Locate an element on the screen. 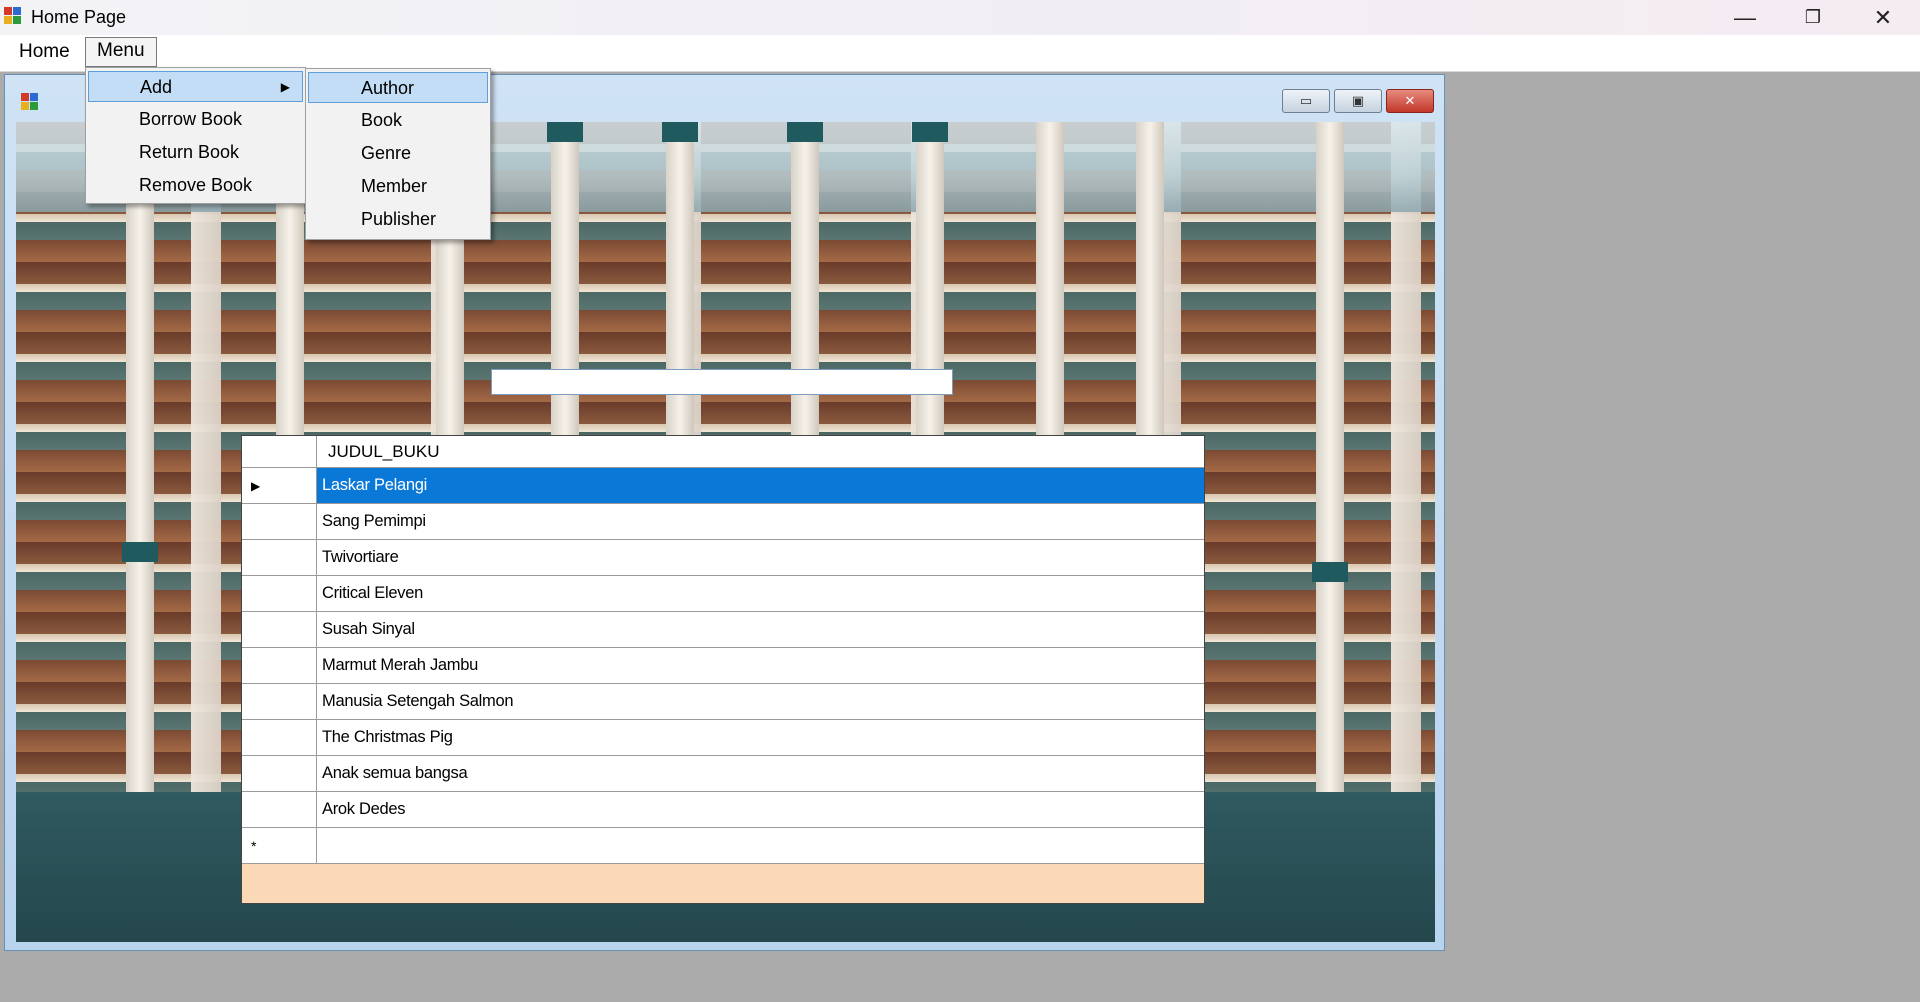 Image resolution: width=1920 pixels, height=1002 pixels. table-row: Twivortiare is located at coordinates (723, 558).